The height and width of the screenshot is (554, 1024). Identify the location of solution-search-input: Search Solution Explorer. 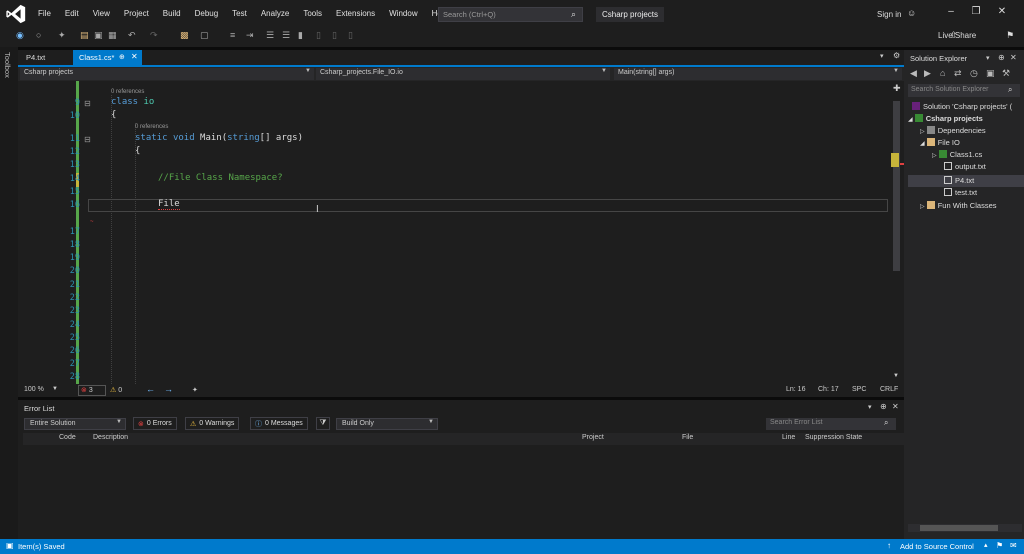
(964, 90).